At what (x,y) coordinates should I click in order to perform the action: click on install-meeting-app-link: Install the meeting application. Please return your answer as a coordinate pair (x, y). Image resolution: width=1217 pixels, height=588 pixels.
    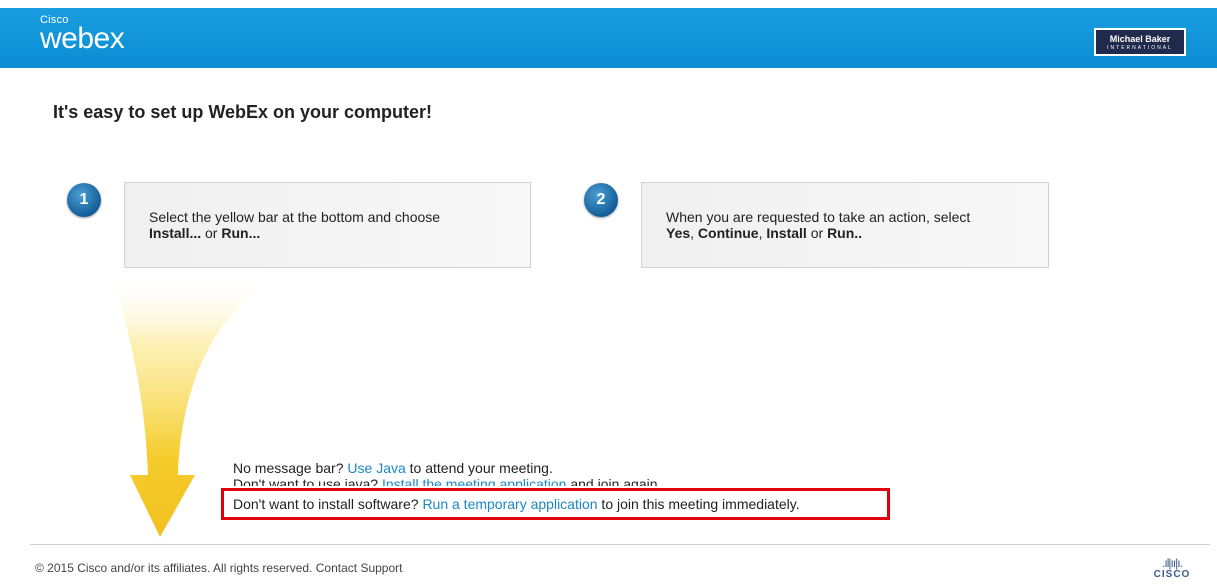
    Looking at the image, I should click on (474, 481).